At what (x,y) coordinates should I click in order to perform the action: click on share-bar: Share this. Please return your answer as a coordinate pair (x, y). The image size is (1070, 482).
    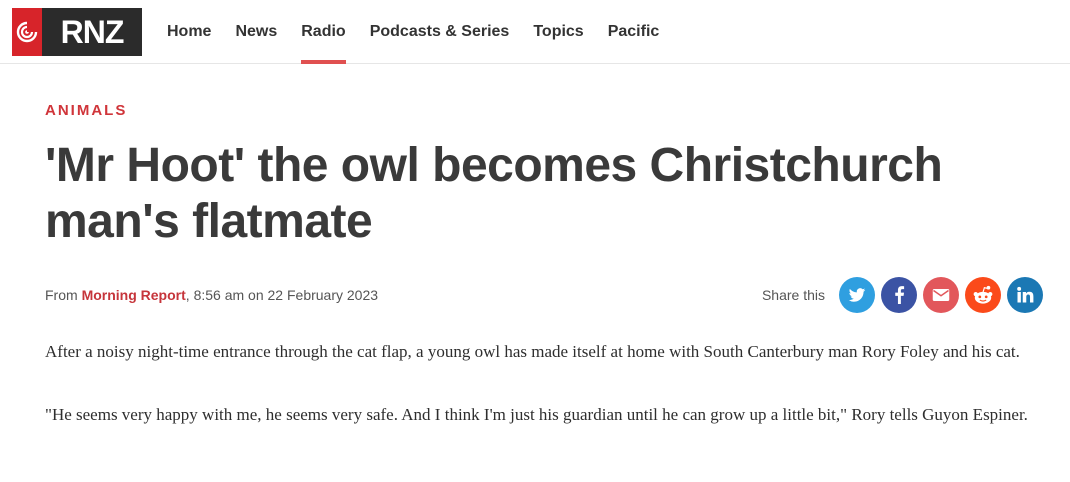
    Looking at the image, I should click on (902, 295).